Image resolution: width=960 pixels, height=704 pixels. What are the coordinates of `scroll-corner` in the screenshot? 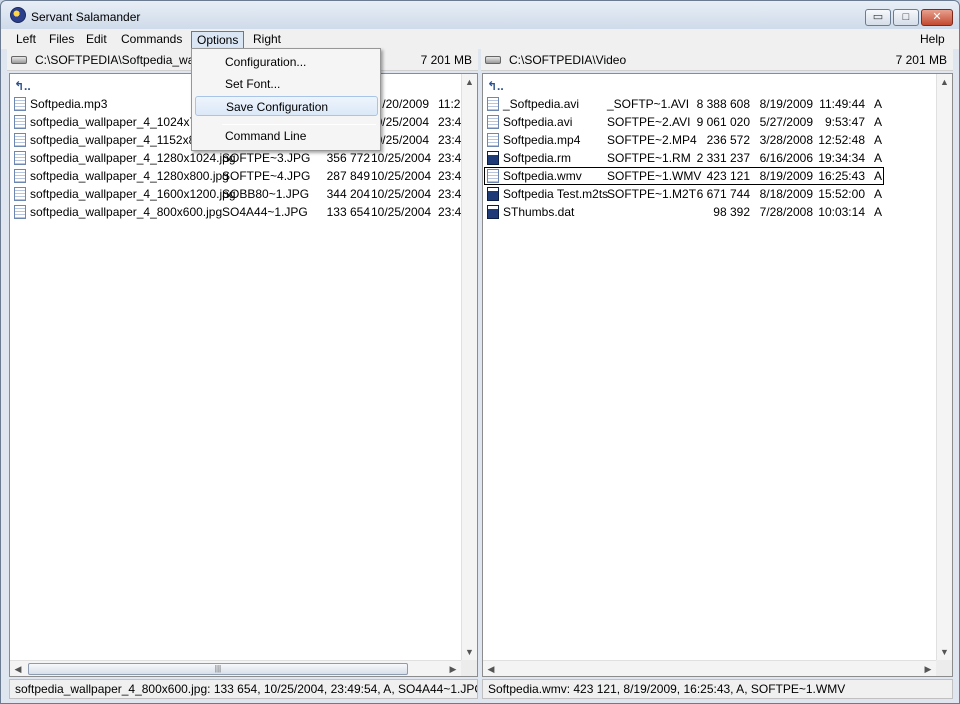 It's located at (469, 668).